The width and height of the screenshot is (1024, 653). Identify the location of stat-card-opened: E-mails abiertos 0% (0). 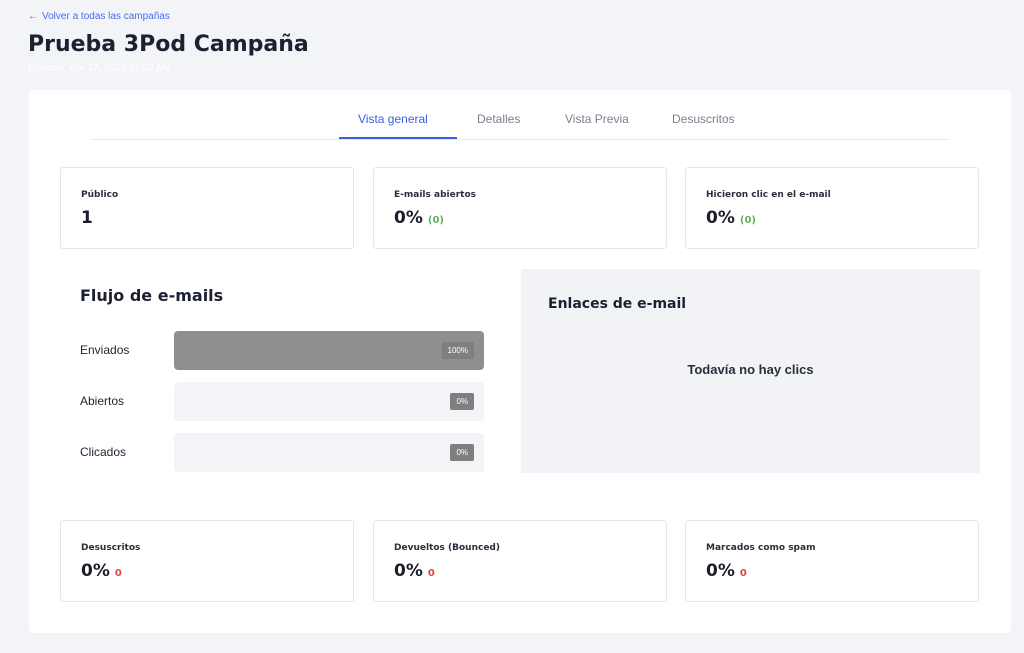
(520, 208).